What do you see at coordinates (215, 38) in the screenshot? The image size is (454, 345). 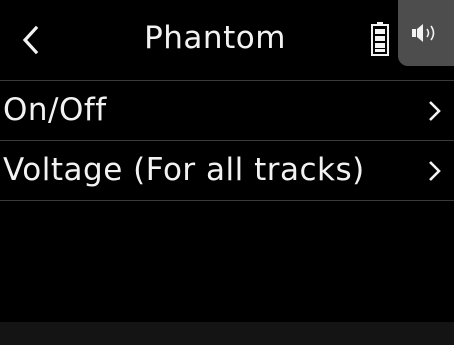 I see `page-title: Phantom` at bounding box center [215, 38].